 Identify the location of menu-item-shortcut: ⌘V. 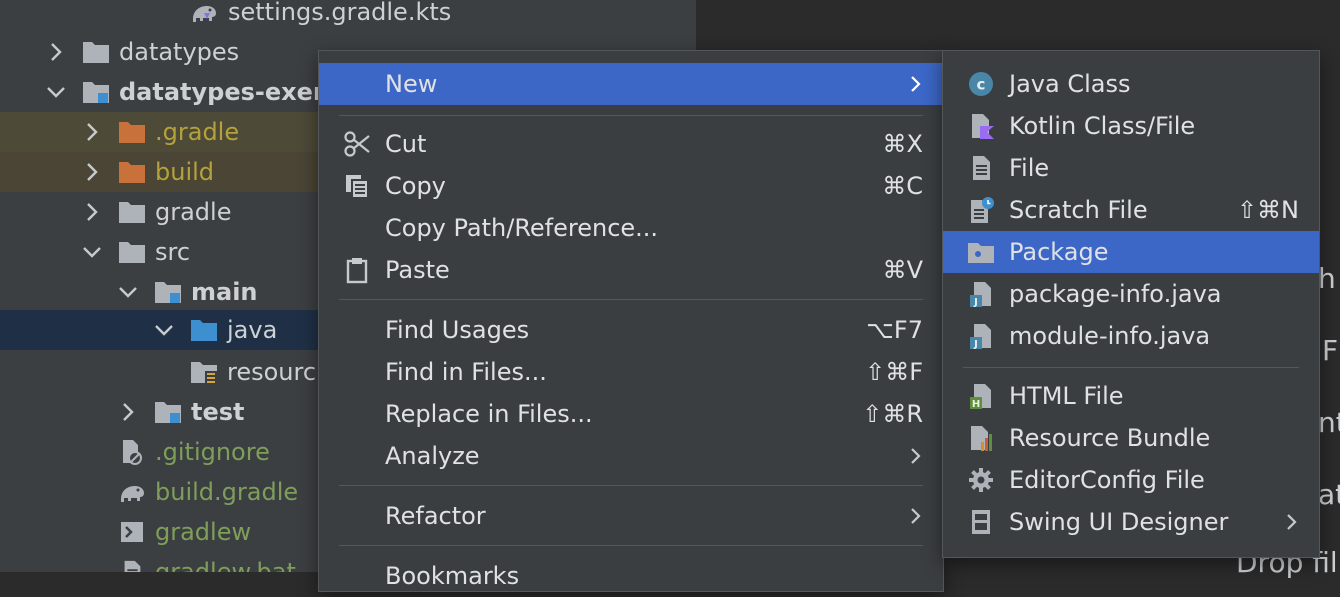
(902, 270).